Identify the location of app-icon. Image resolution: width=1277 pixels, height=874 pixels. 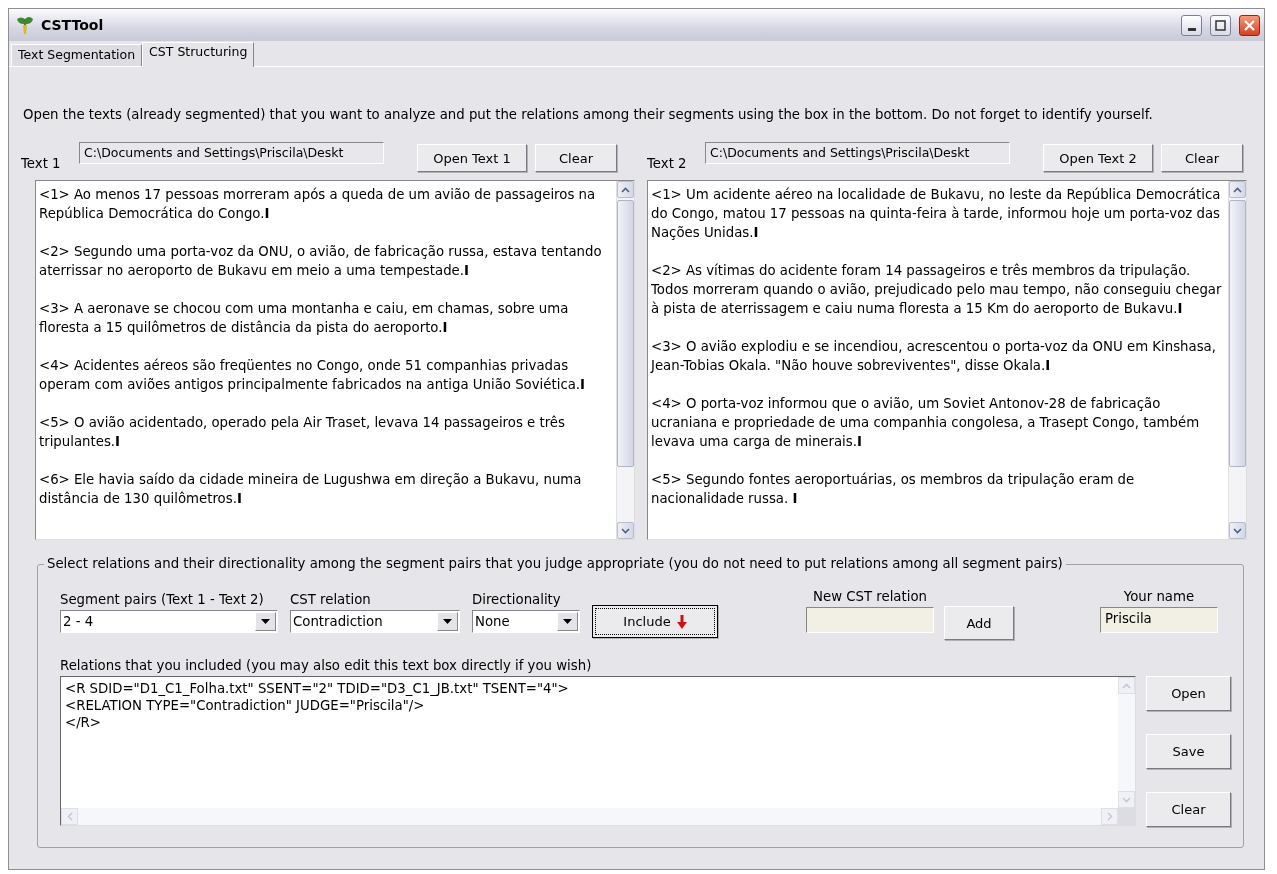
(25, 25).